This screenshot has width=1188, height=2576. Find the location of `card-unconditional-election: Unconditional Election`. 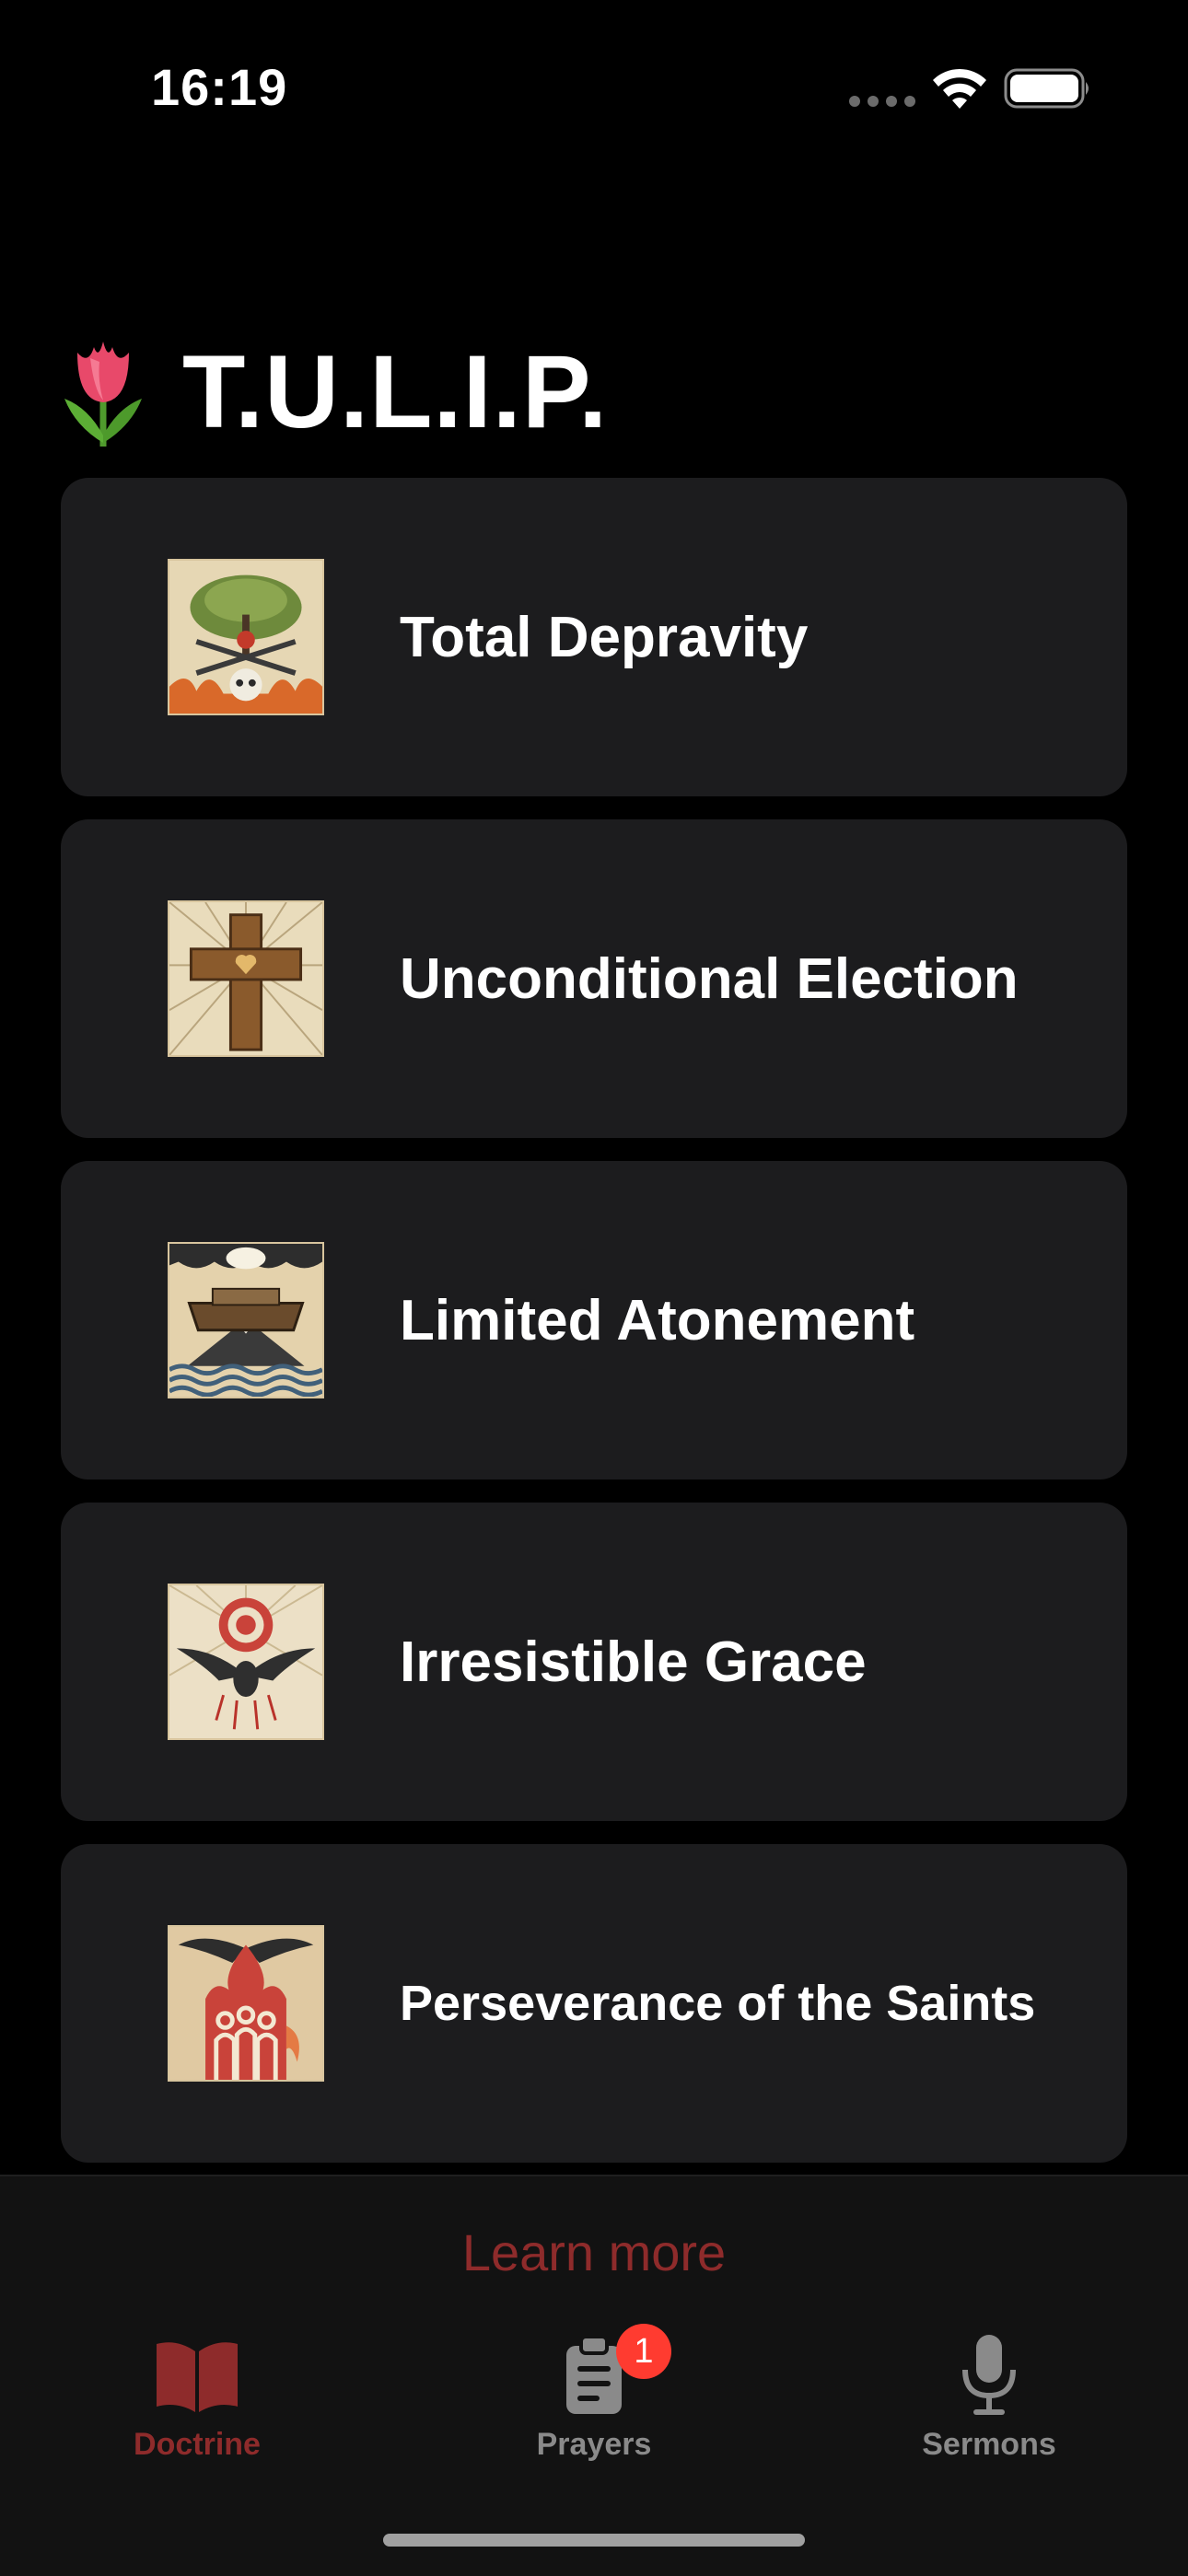

card-unconditional-election: Unconditional Election is located at coordinates (594, 978).